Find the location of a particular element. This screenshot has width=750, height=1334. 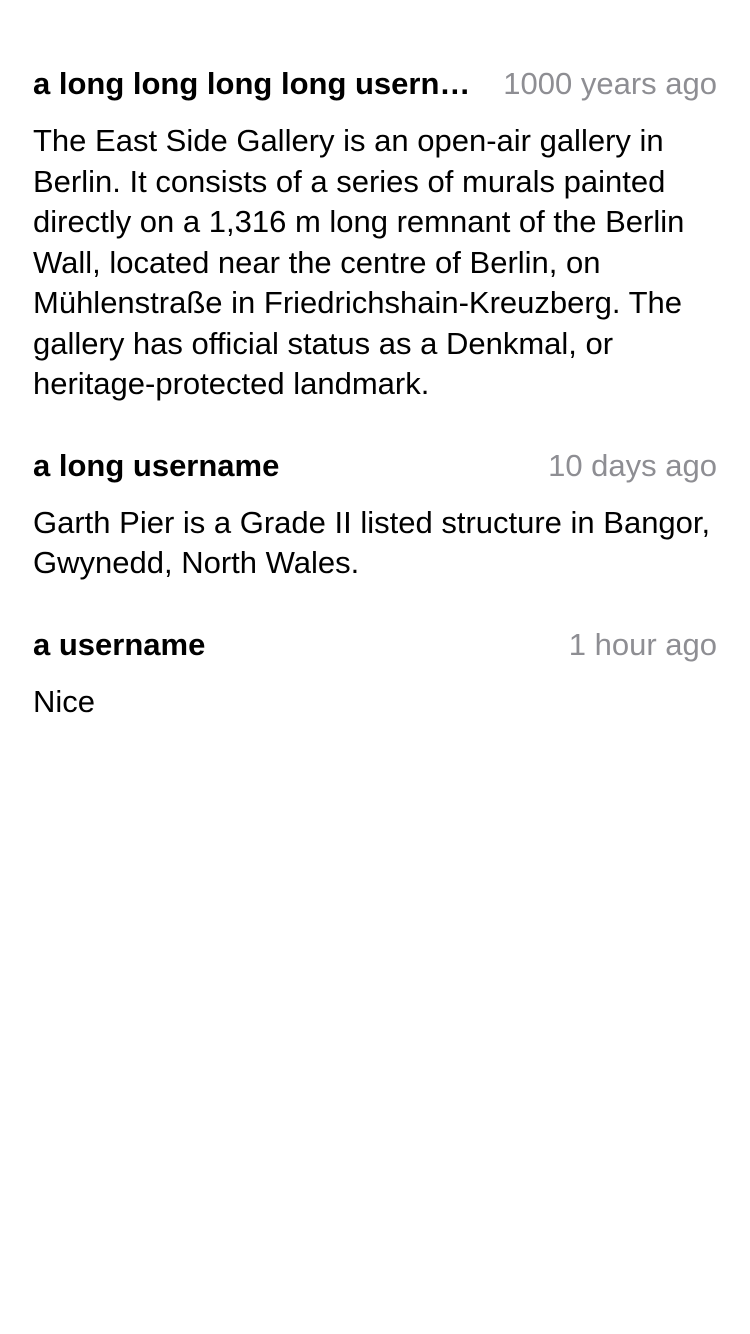

comment-header: a long username 10 days ago is located at coordinates (375, 466).